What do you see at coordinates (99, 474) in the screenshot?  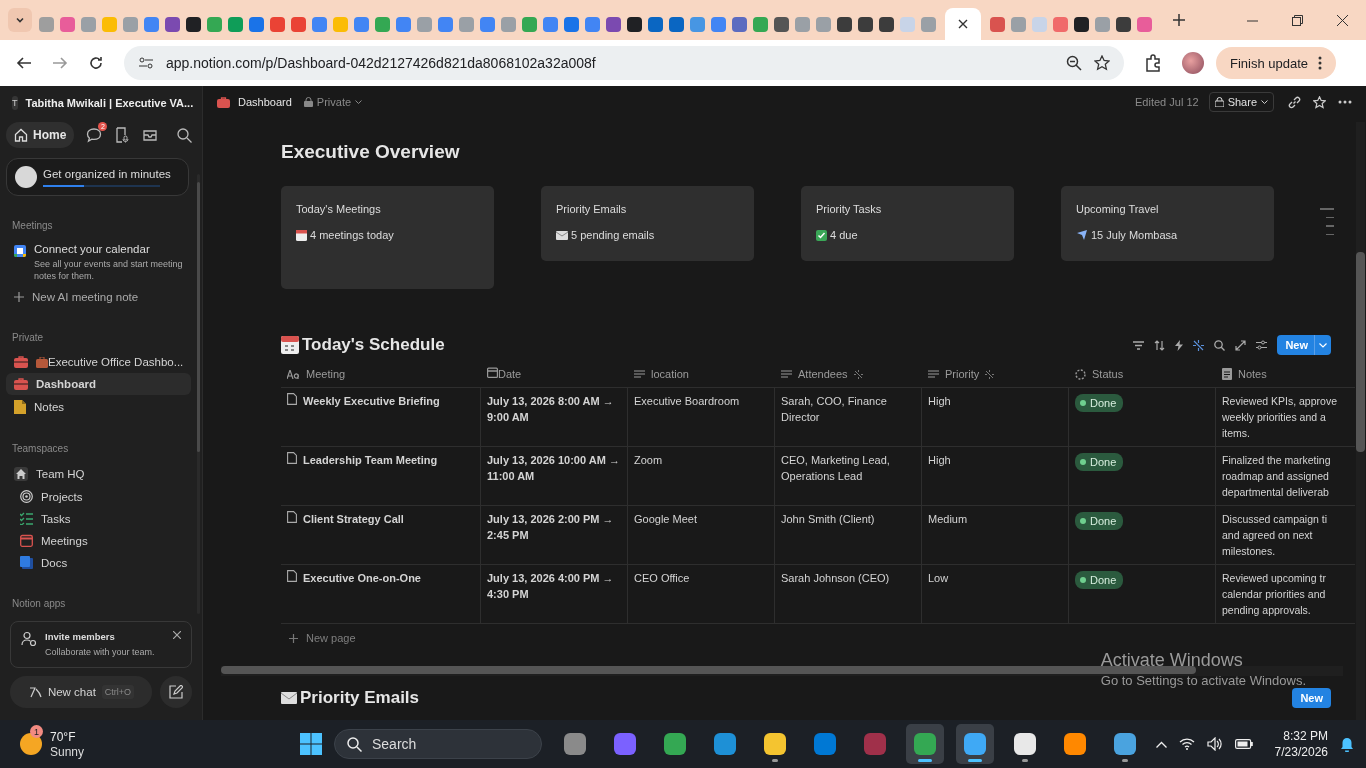 I see `sidebar-item: Team HQ` at bounding box center [99, 474].